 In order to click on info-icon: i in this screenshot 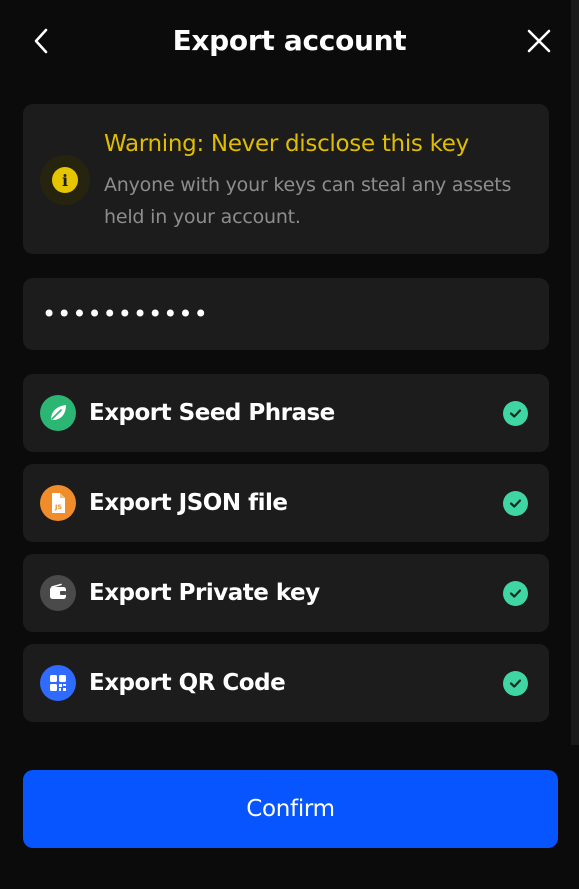, I will do `click(65, 180)`.